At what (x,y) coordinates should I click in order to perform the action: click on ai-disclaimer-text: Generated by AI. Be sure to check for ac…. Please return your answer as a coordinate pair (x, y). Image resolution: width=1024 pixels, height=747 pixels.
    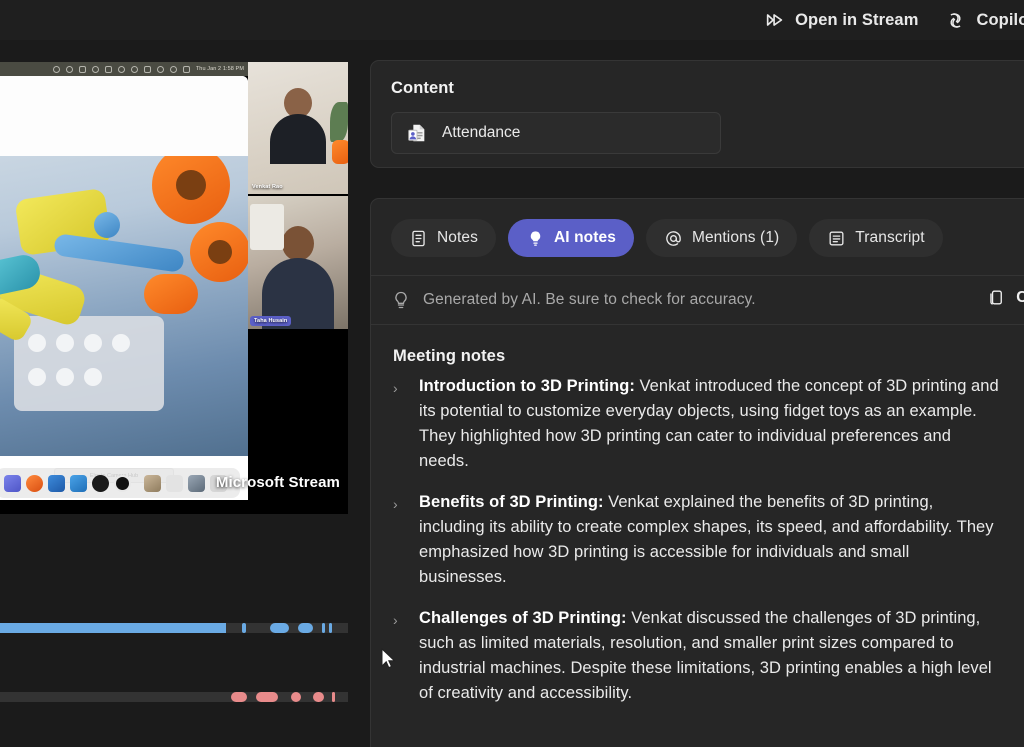
    Looking at the image, I should click on (589, 299).